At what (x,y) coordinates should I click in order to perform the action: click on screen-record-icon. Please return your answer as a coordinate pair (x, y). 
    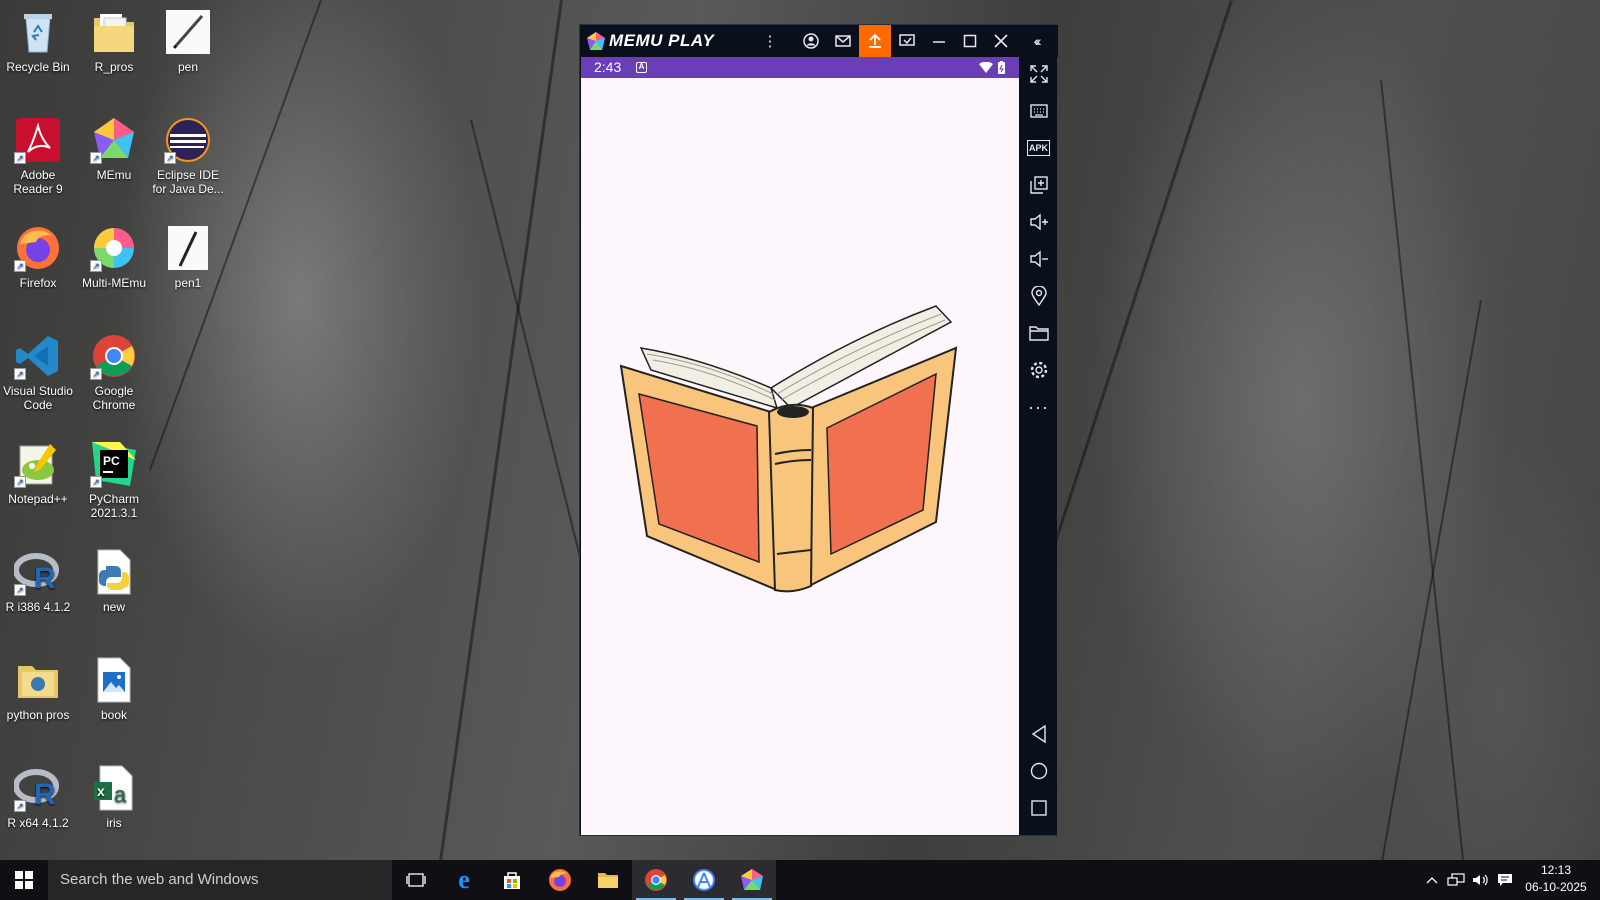
    Looking at the image, I should click on (907, 41).